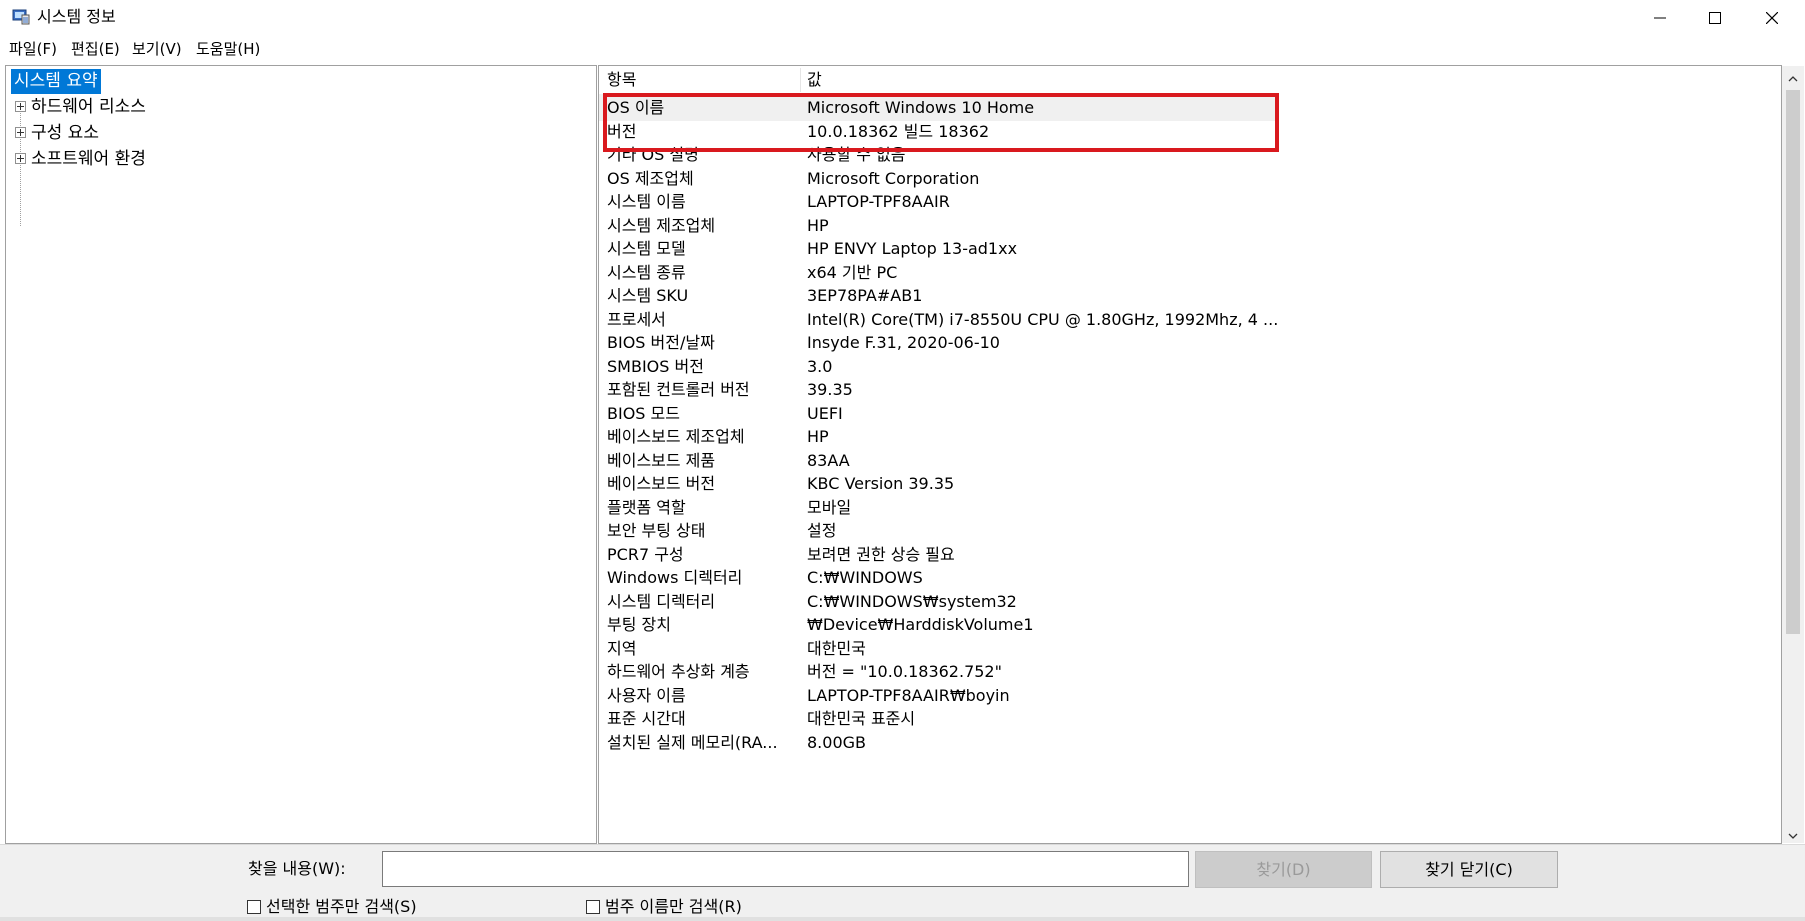  What do you see at coordinates (902, 18) in the screenshot?
I see `title-bar: 시스템 정보` at bounding box center [902, 18].